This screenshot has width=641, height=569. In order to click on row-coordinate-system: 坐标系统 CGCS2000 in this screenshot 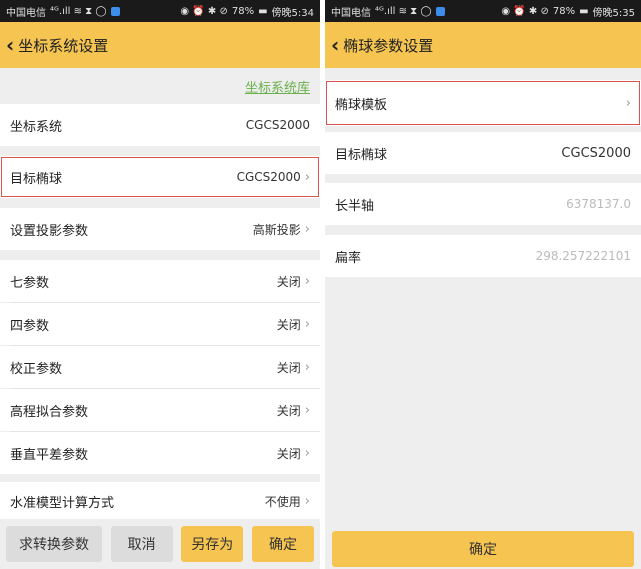, I will do `click(160, 125)`.